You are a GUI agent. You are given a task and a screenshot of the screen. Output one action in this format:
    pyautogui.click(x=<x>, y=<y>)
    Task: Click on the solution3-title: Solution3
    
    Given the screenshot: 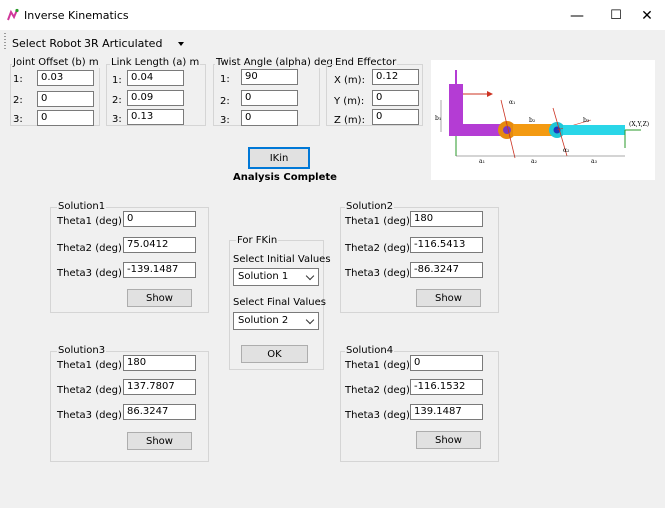 What is the action you would take?
    pyautogui.click(x=82, y=350)
    